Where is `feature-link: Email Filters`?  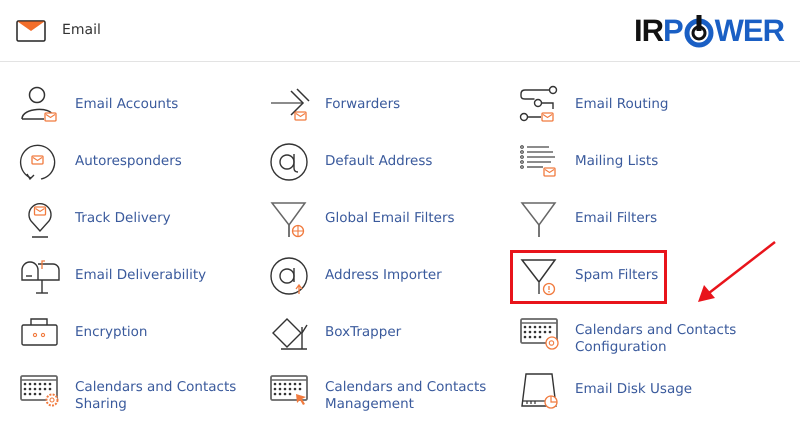
feature-link: Email Filters is located at coordinates (588, 219).